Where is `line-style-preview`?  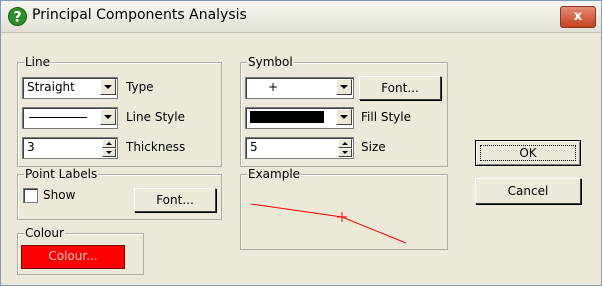 line-style-preview is located at coordinates (58, 117).